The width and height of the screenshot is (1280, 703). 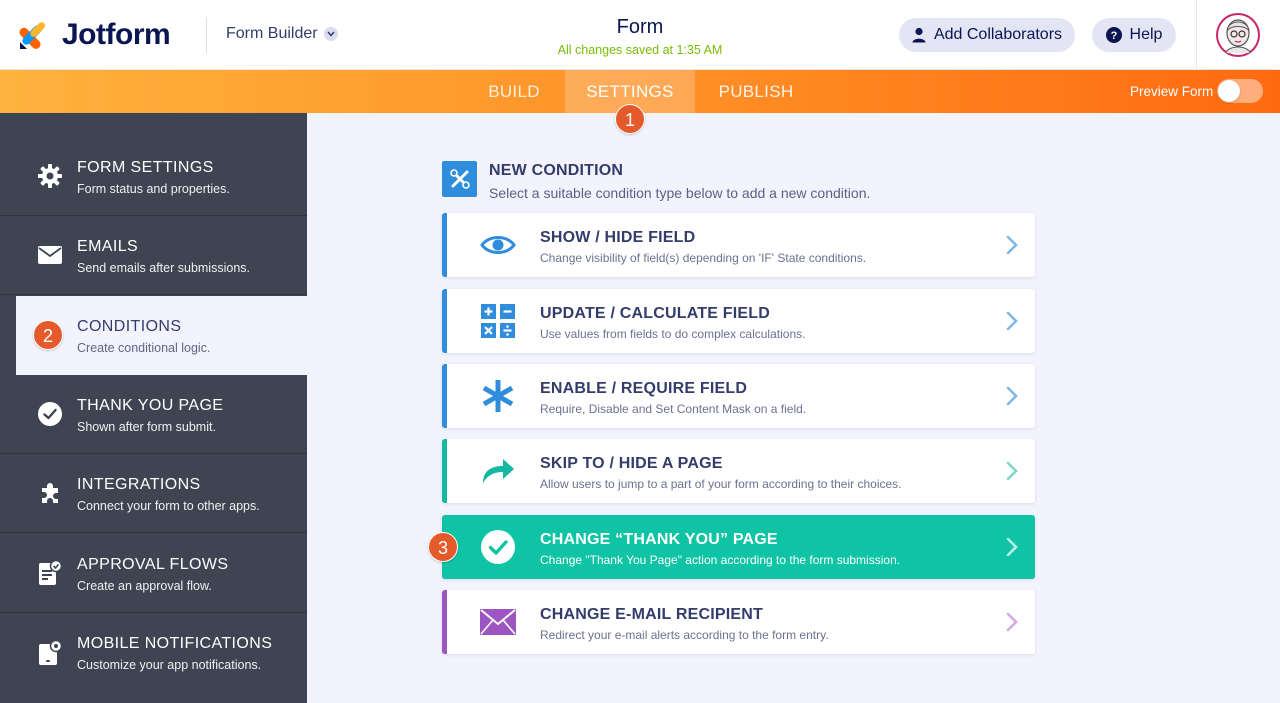 I want to click on sidebar-item-thank-you-page: THANK YOU PAGE Shown after form submit., so click(x=153, y=414).